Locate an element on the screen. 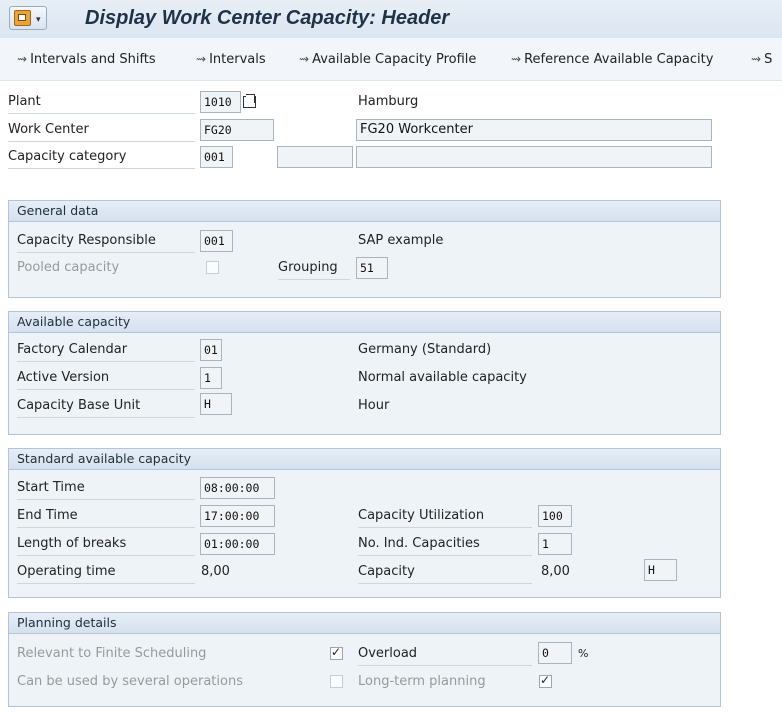 This screenshot has height=713, width=782. plant-description: Hamburg is located at coordinates (388, 101).